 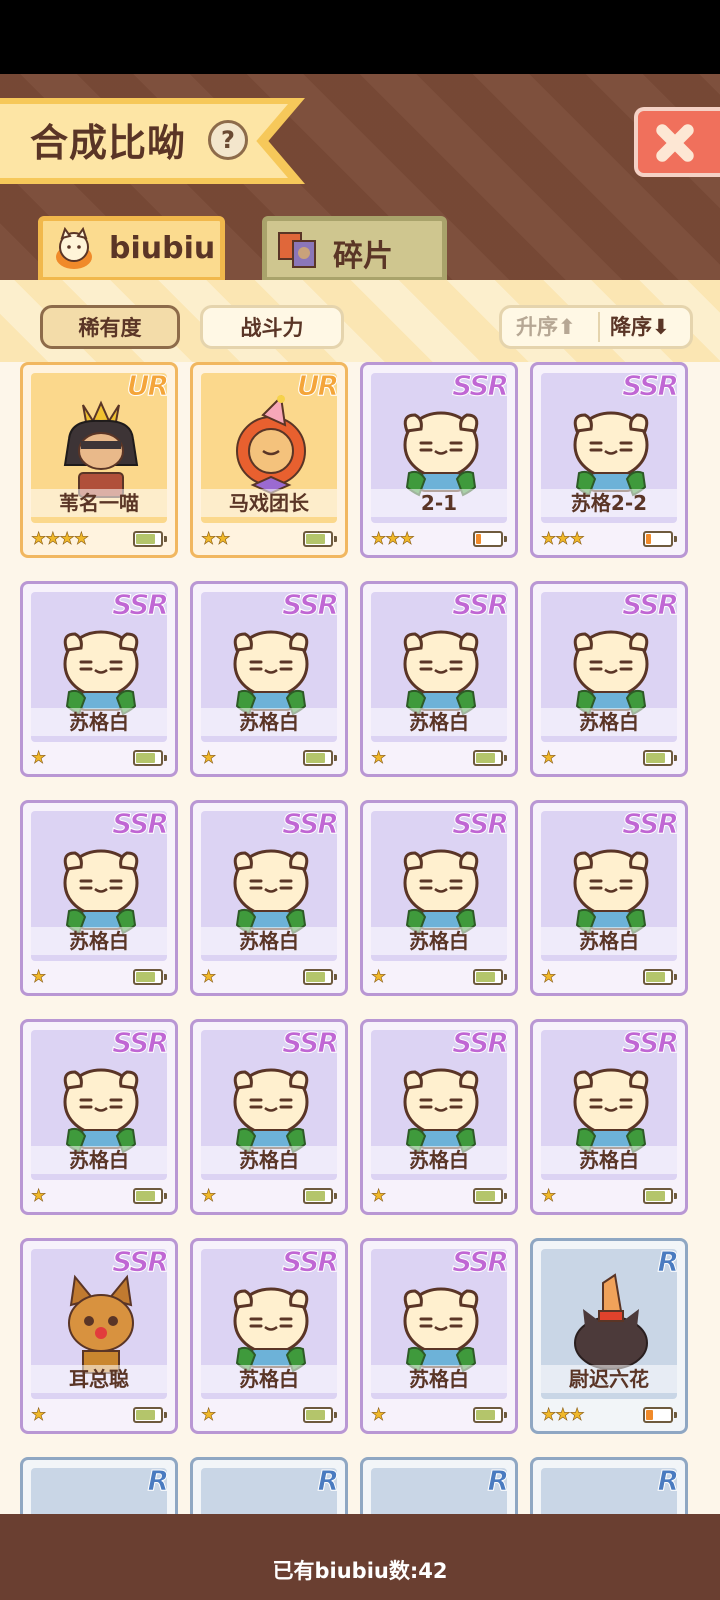 What do you see at coordinates (363, 256) in the screenshot?
I see `tab-pieces-label: 碎片` at bounding box center [363, 256].